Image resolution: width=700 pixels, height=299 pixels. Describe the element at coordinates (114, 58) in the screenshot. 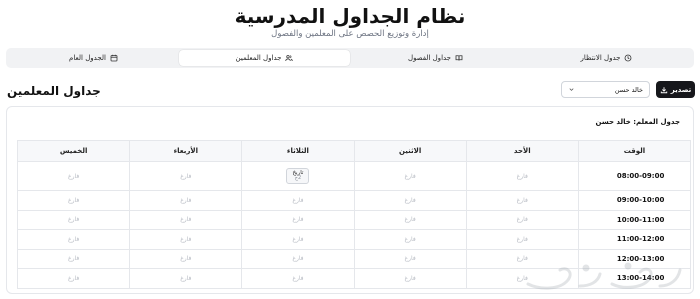

I see `calendar-icon` at that location.